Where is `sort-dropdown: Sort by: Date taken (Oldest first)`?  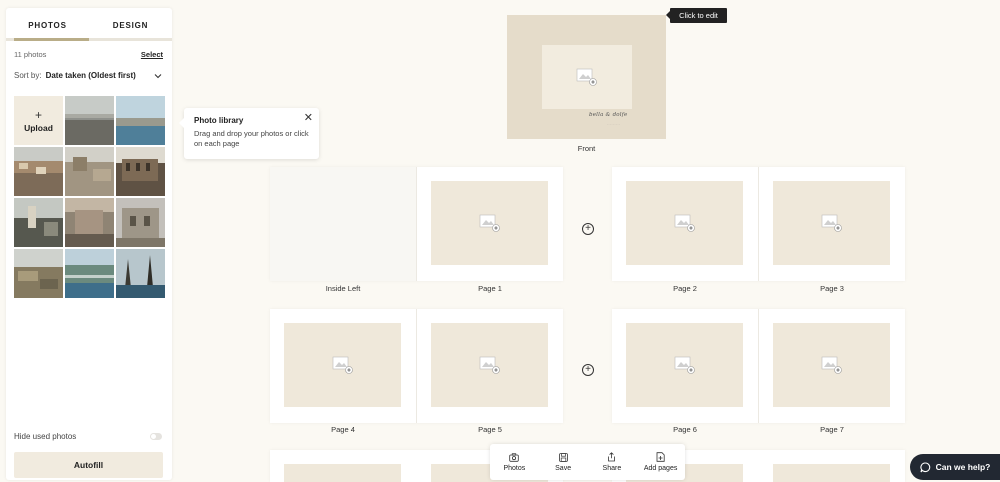
sort-dropdown: Sort by: Date taken (Oldest first) is located at coordinates (88, 75).